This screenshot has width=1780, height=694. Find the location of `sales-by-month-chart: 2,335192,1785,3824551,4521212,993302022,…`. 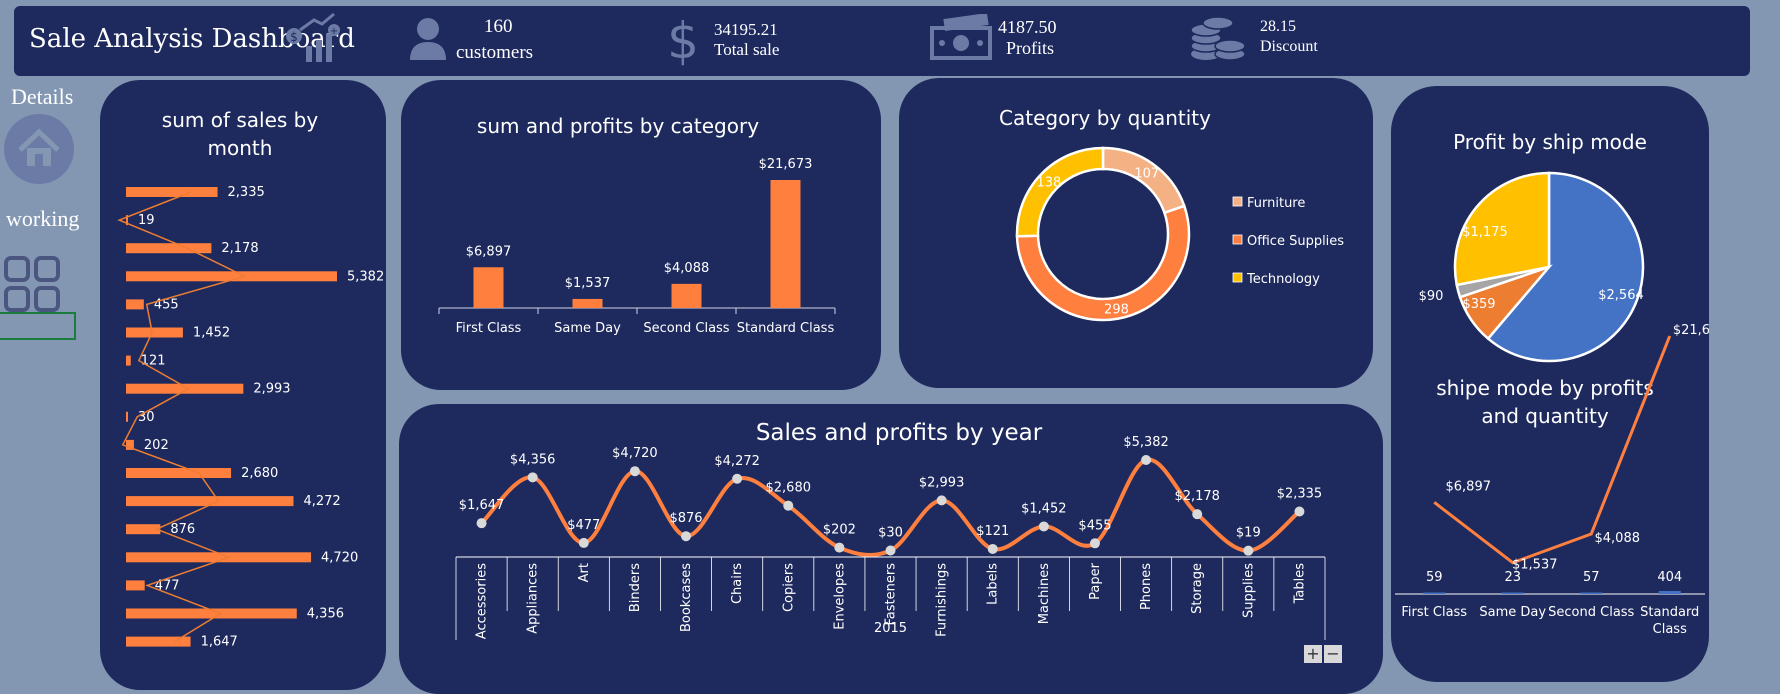

sales-by-month-chart: 2,335192,1785,3824551,4521212,993302022,… is located at coordinates (250, 417).